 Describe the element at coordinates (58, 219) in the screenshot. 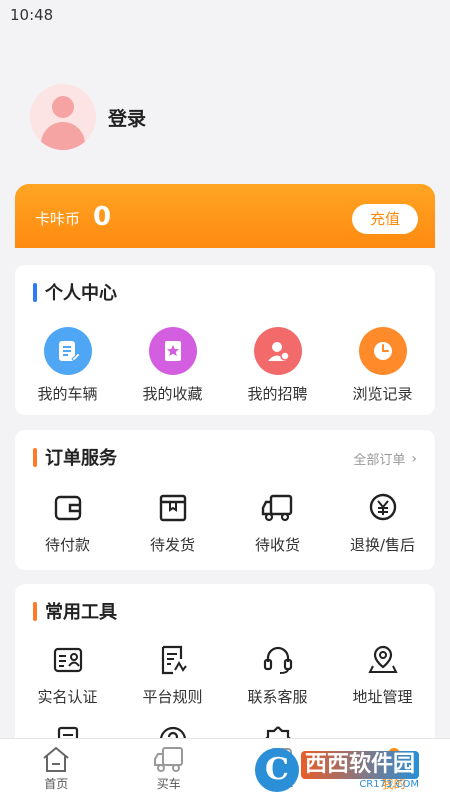

I see `coin-label: 卡咔币` at that location.